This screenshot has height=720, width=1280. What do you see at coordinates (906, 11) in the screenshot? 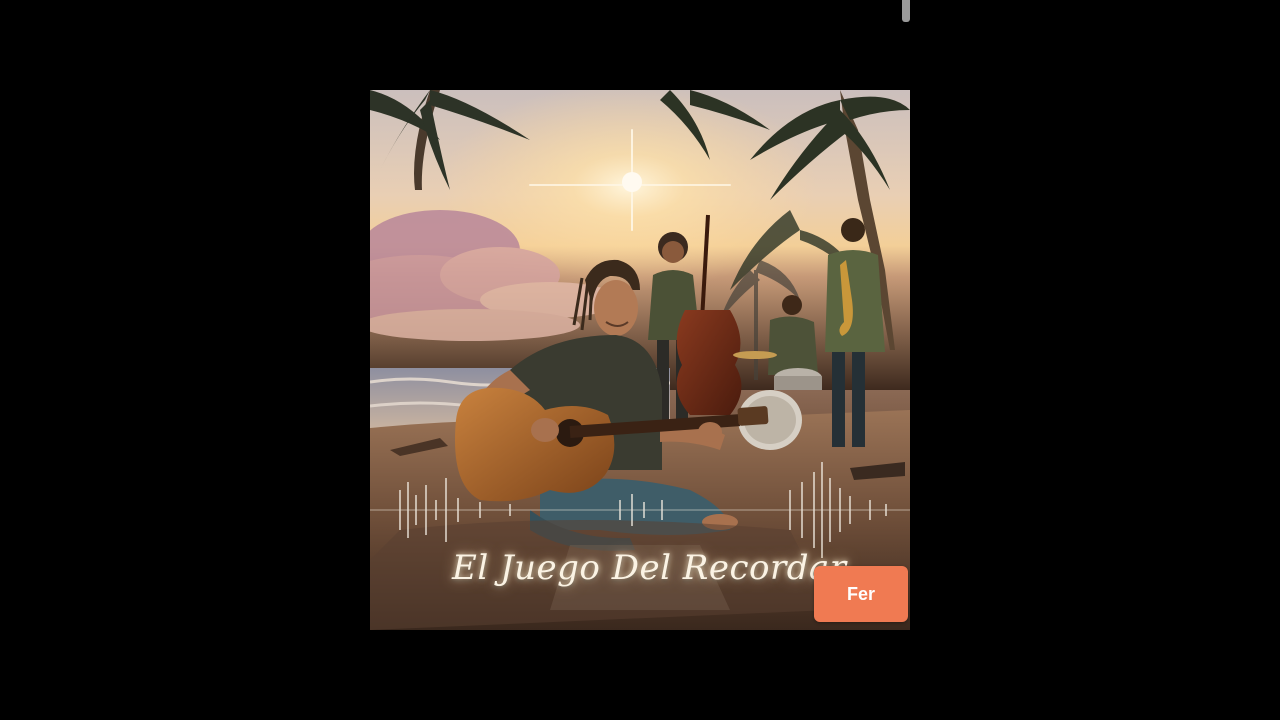
I see `scrollbar-handle` at bounding box center [906, 11].